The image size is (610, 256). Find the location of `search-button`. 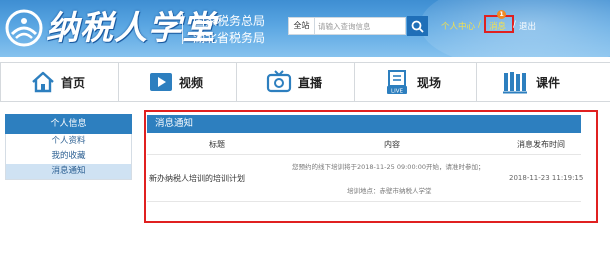

search-button is located at coordinates (417, 26).